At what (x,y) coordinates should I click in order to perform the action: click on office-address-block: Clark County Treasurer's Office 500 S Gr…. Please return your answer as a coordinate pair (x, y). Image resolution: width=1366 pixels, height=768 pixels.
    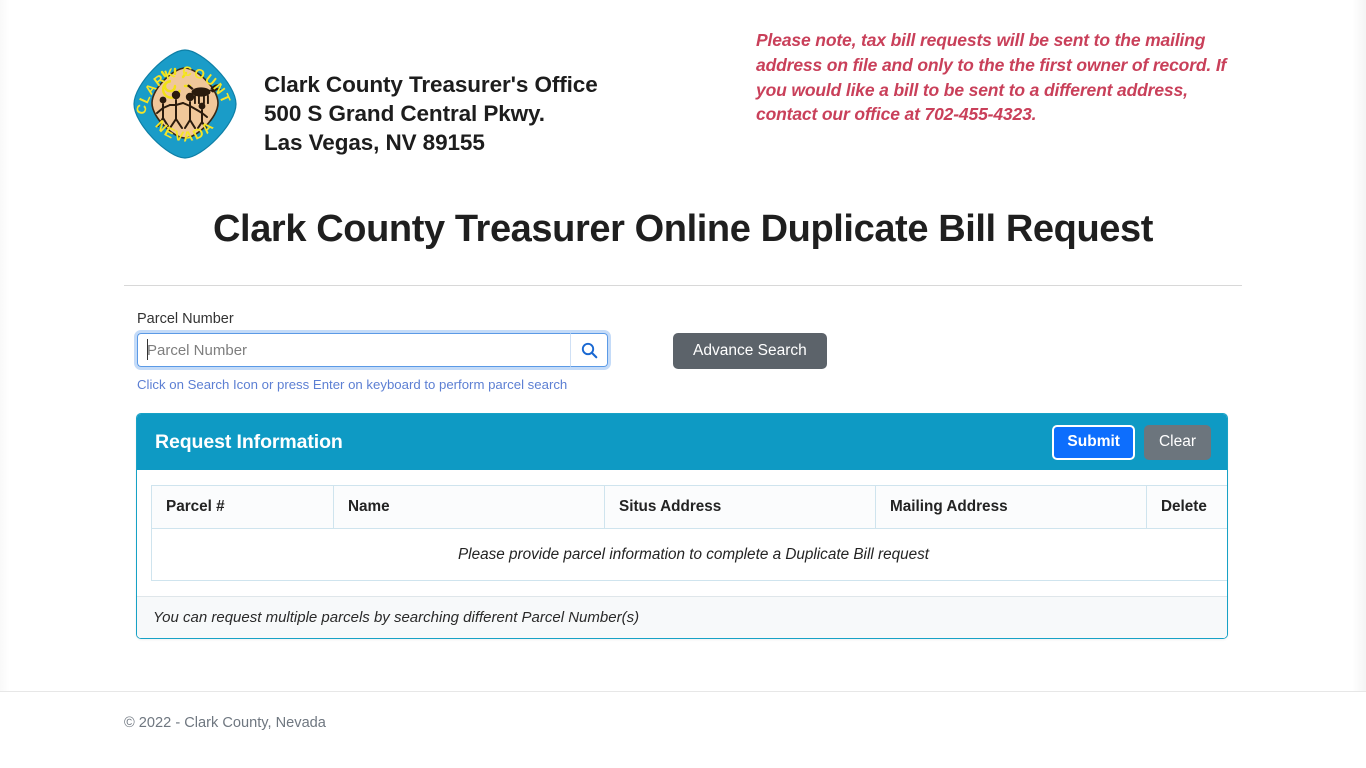
    Looking at the image, I should click on (431, 101).